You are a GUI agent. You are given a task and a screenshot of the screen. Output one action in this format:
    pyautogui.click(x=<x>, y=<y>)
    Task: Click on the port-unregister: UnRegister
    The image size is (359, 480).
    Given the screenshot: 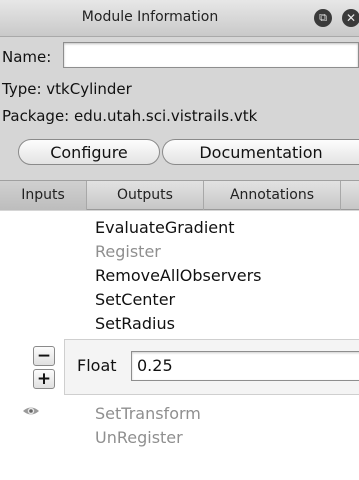 What is the action you would take?
    pyautogui.click(x=139, y=437)
    